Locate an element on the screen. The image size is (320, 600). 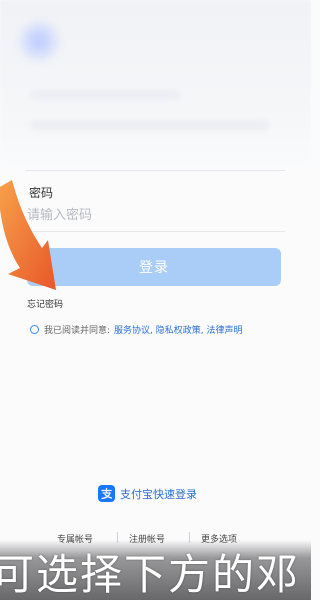
agreement-links: 服务协议, 隐私权政策, 法律声明 is located at coordinates (178, 329).